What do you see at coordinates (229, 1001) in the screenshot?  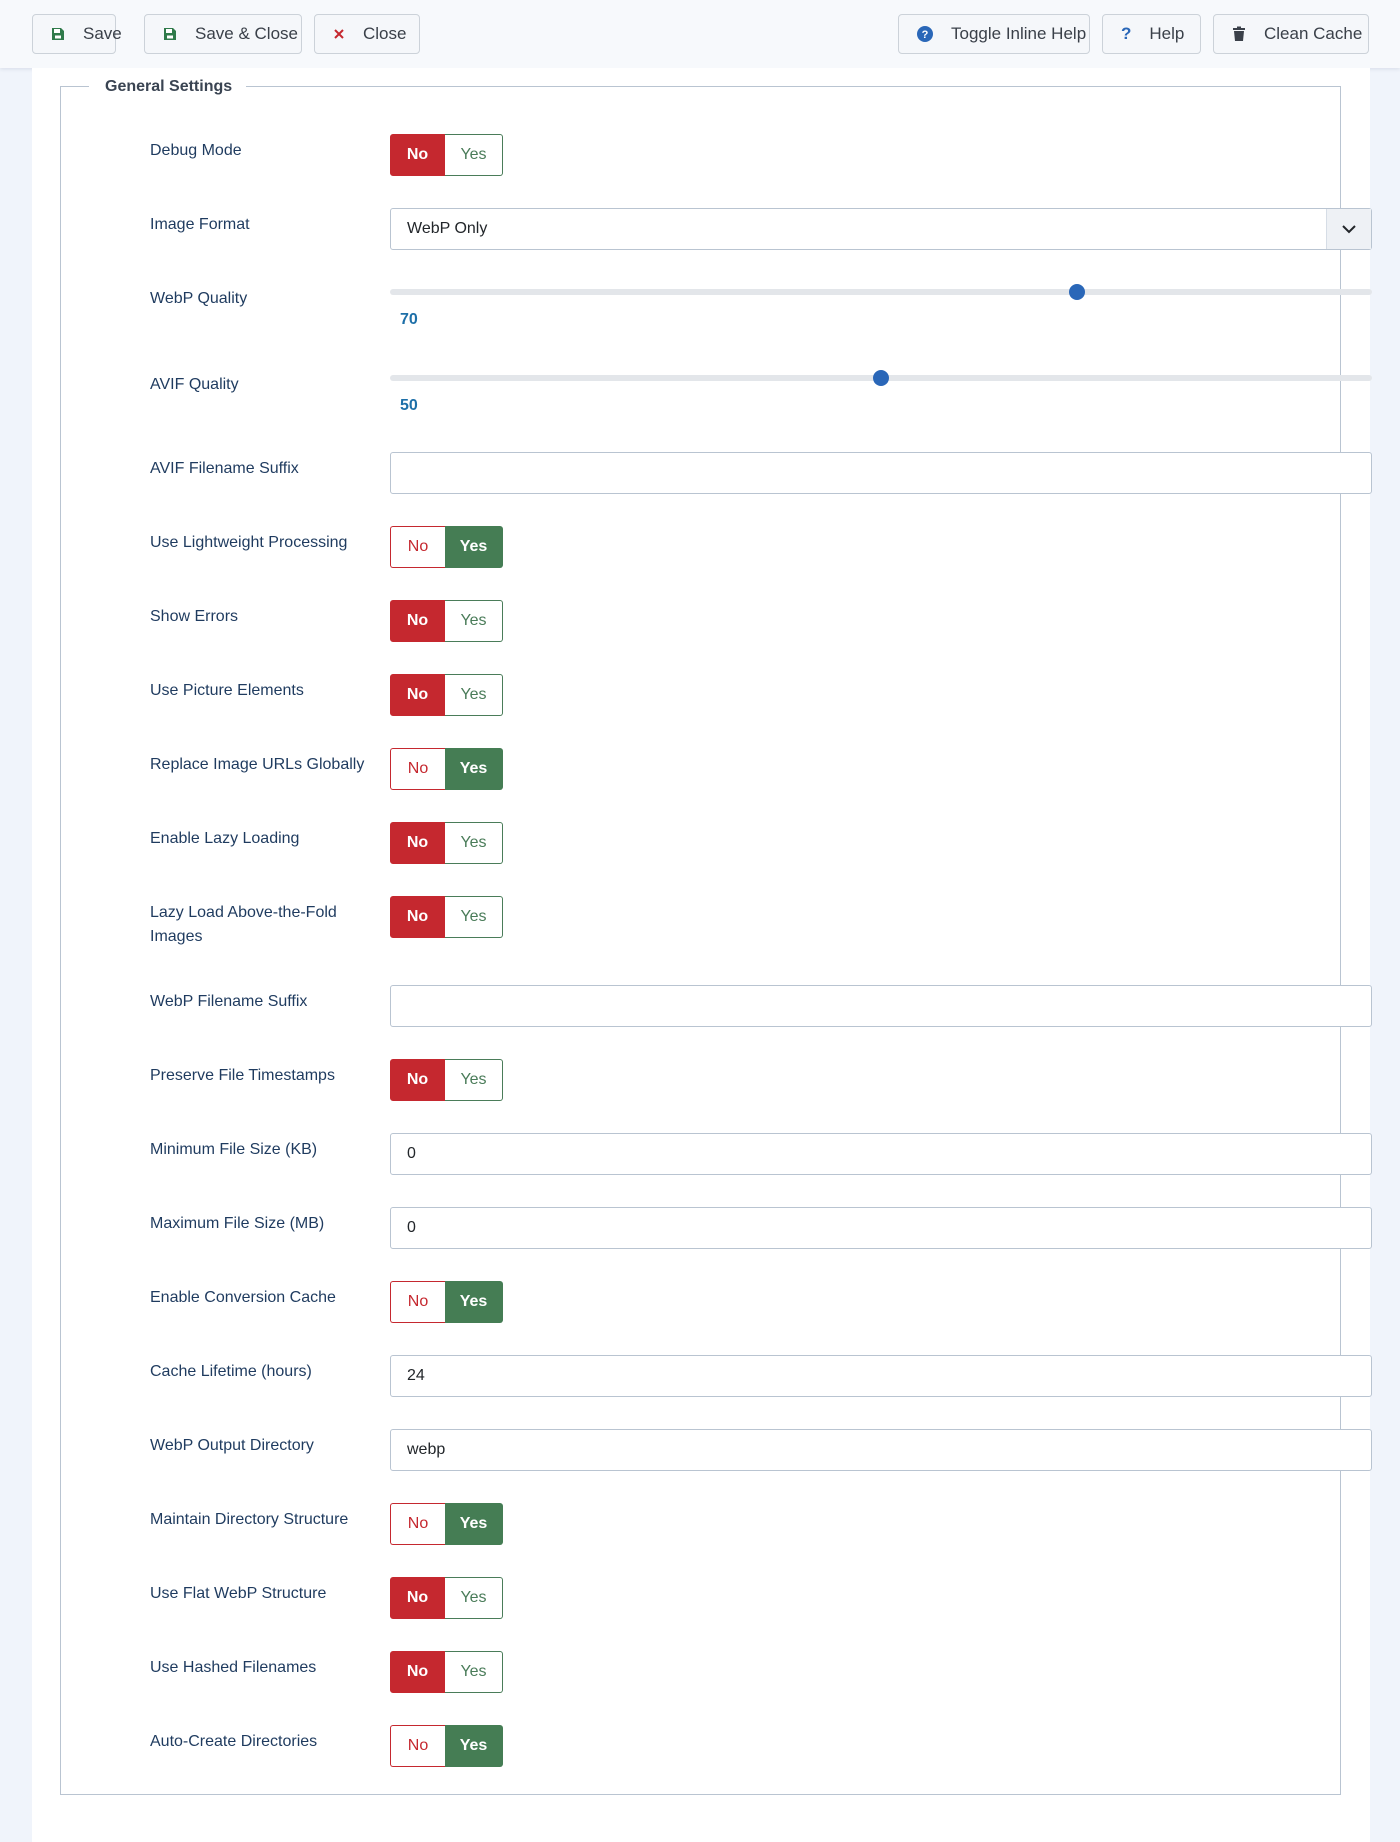 I see `label-webp-suffix: WebP Filename Suffix` at bounding box center [229, 1001].